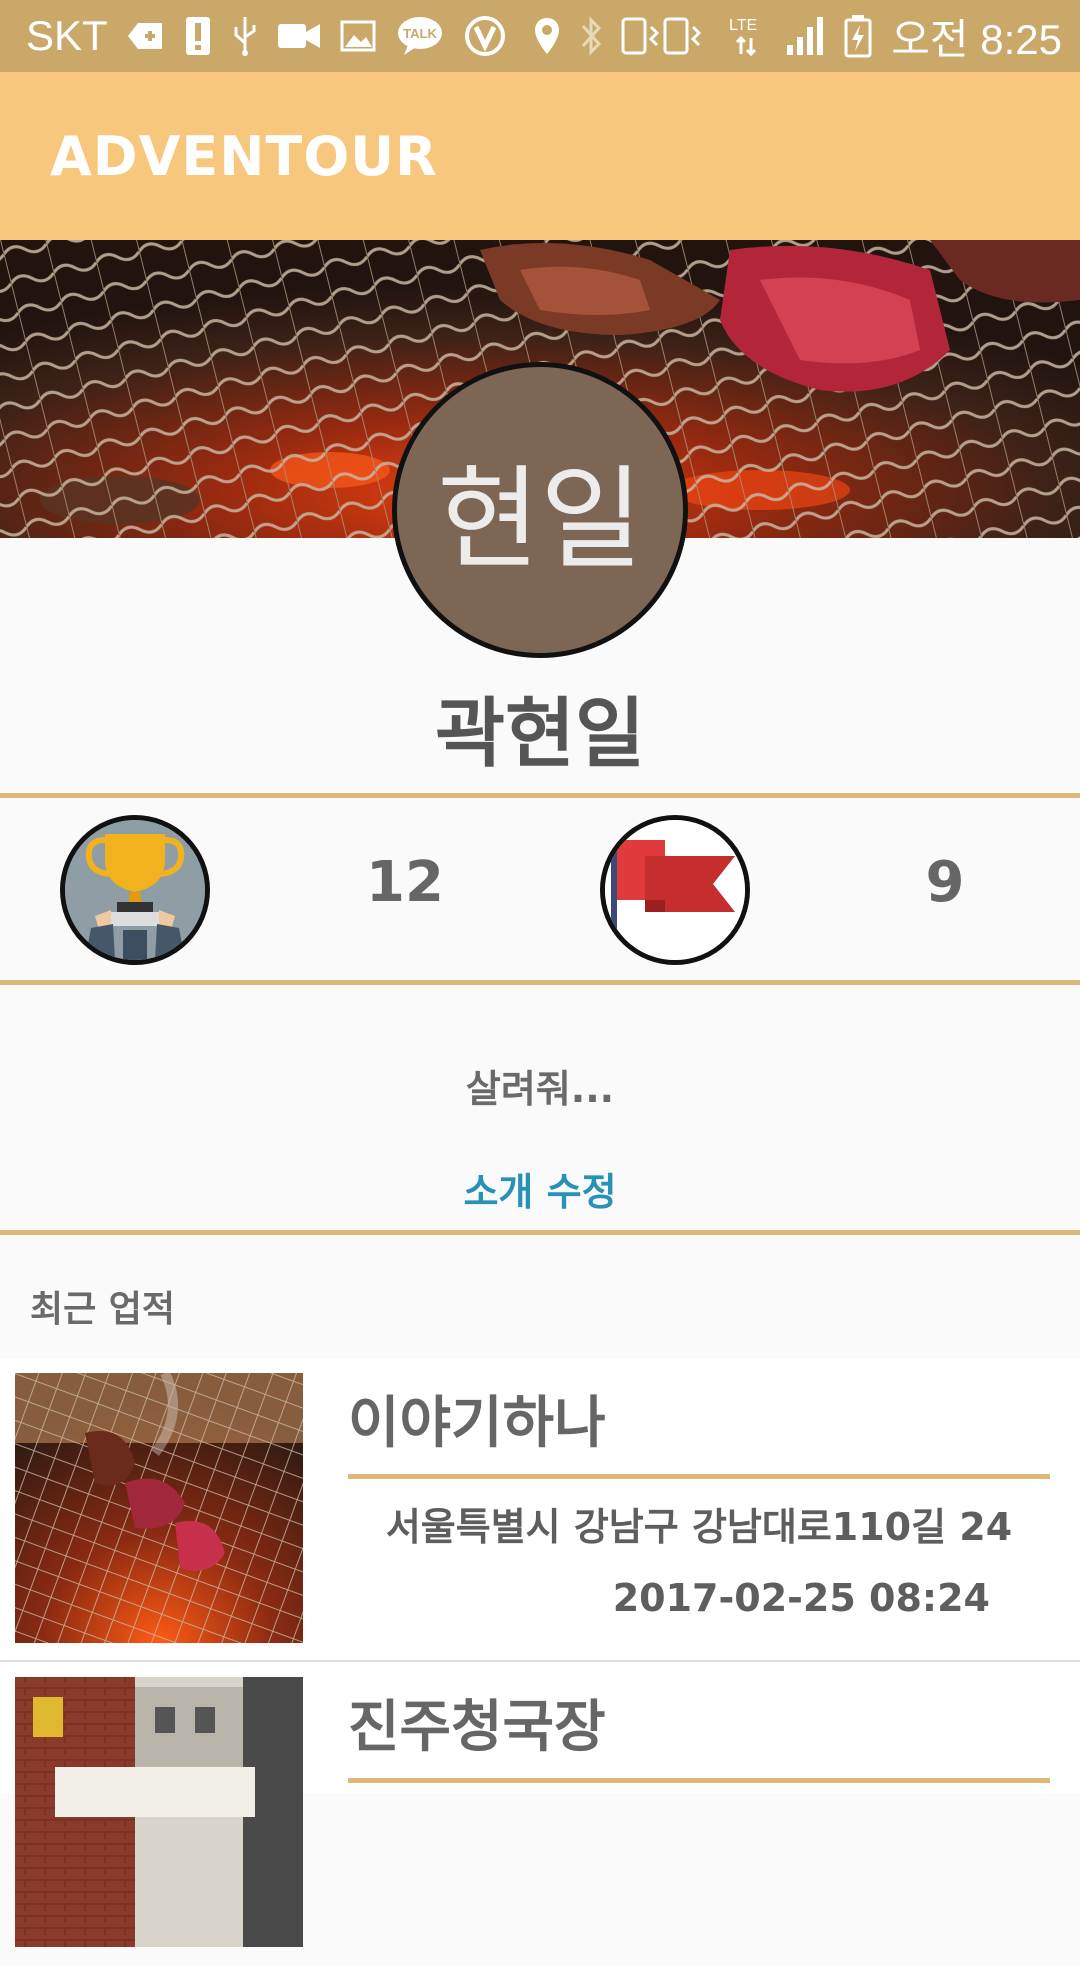 This screenshot has width=1080, height=1966. What do you see at coordinates (801, 1598) in the screenshot?
I see `achievement-date: 2017-02-25 08:24` at bounding box center [801, 1598].